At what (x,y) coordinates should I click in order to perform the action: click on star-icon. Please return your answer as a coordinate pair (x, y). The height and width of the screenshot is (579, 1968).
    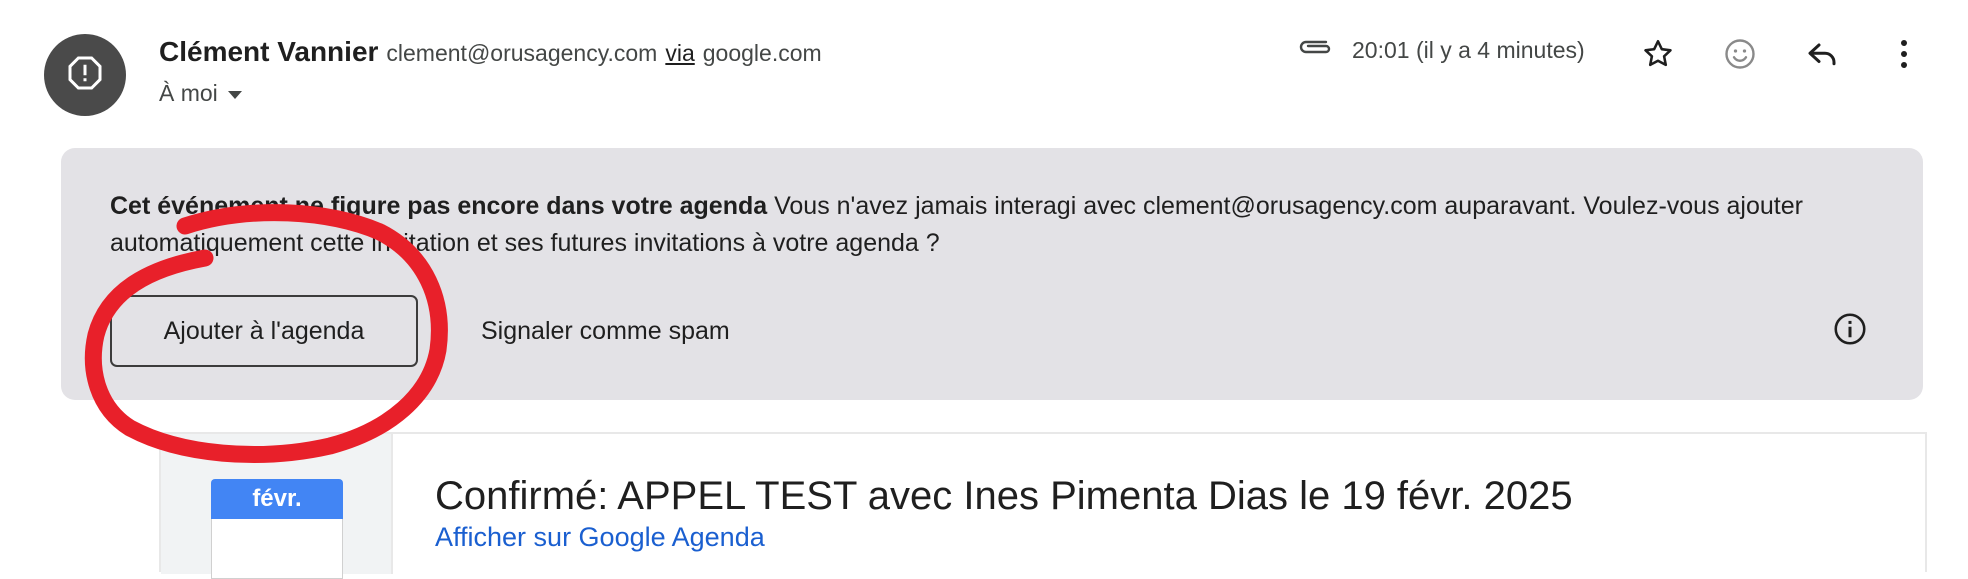
    Looking at the image, I should click on (1658, 56).